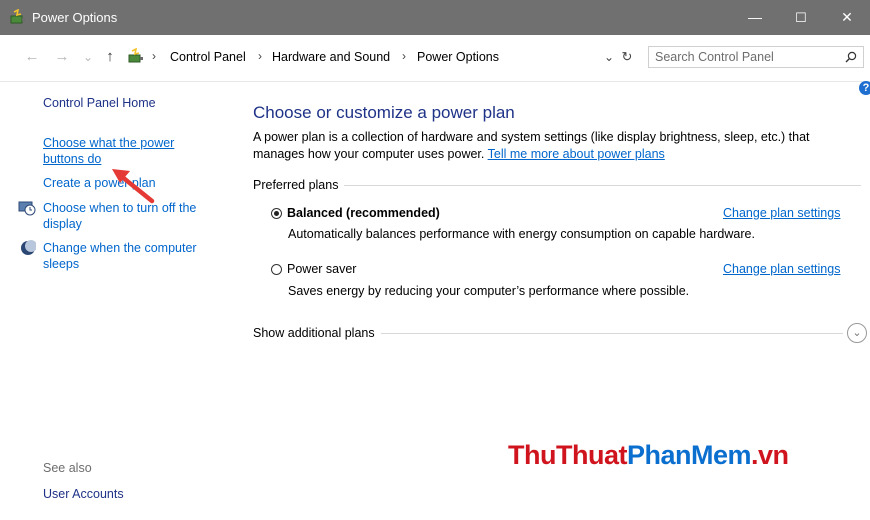  What do you see at coordinates (321, 269) in the screenshot?
I see `power-saver-plan-name: Power saver` at bounding box center [321, 269].